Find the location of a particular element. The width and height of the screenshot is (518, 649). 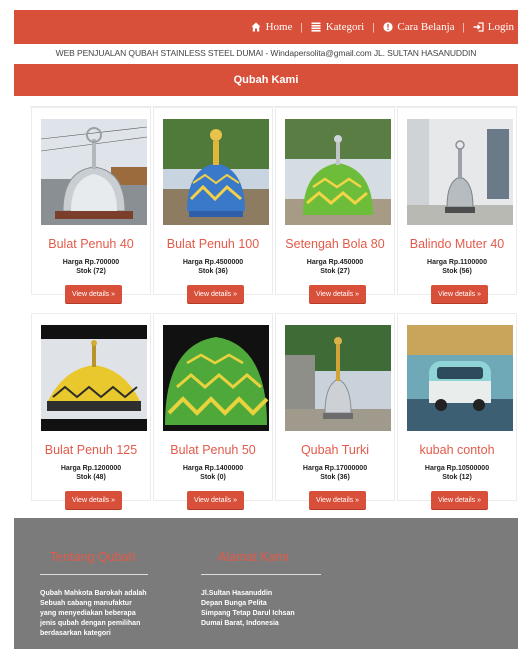

product-stock: Stok (0) is located at coordinates (213, 477).